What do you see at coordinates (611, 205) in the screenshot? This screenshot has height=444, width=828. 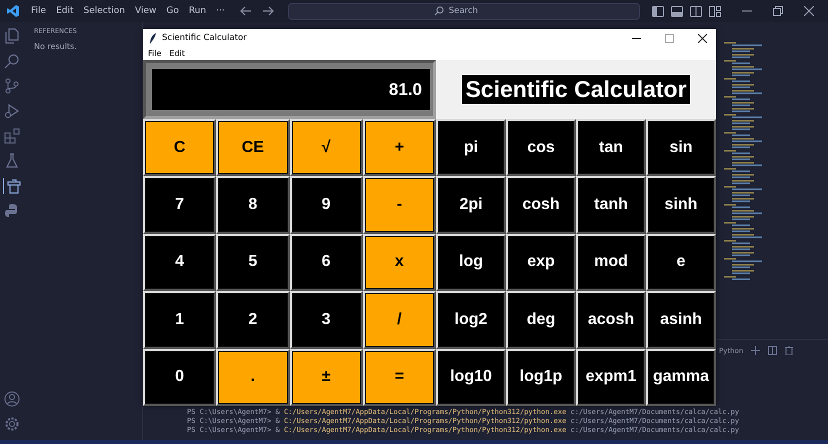 I see `calculator-key: tanh` at bounding box center [611, 205].